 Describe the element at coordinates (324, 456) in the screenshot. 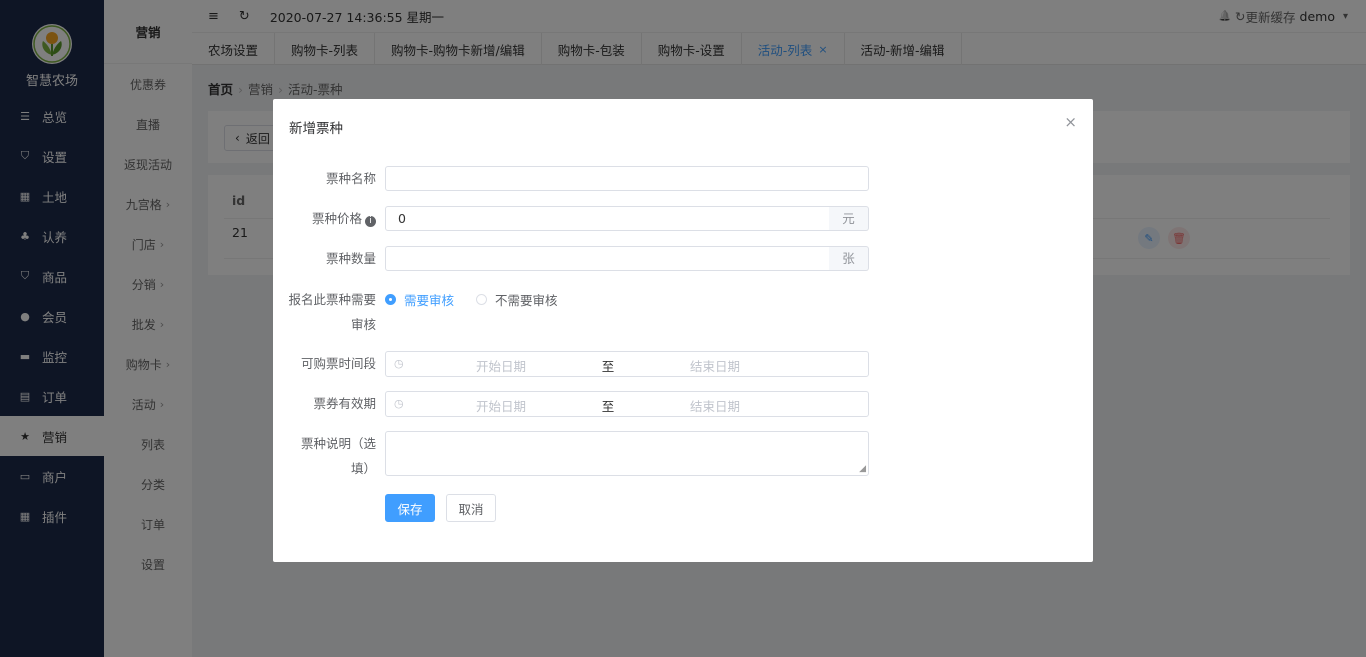

I see `description-label: 票种说明（选填）` at that location.